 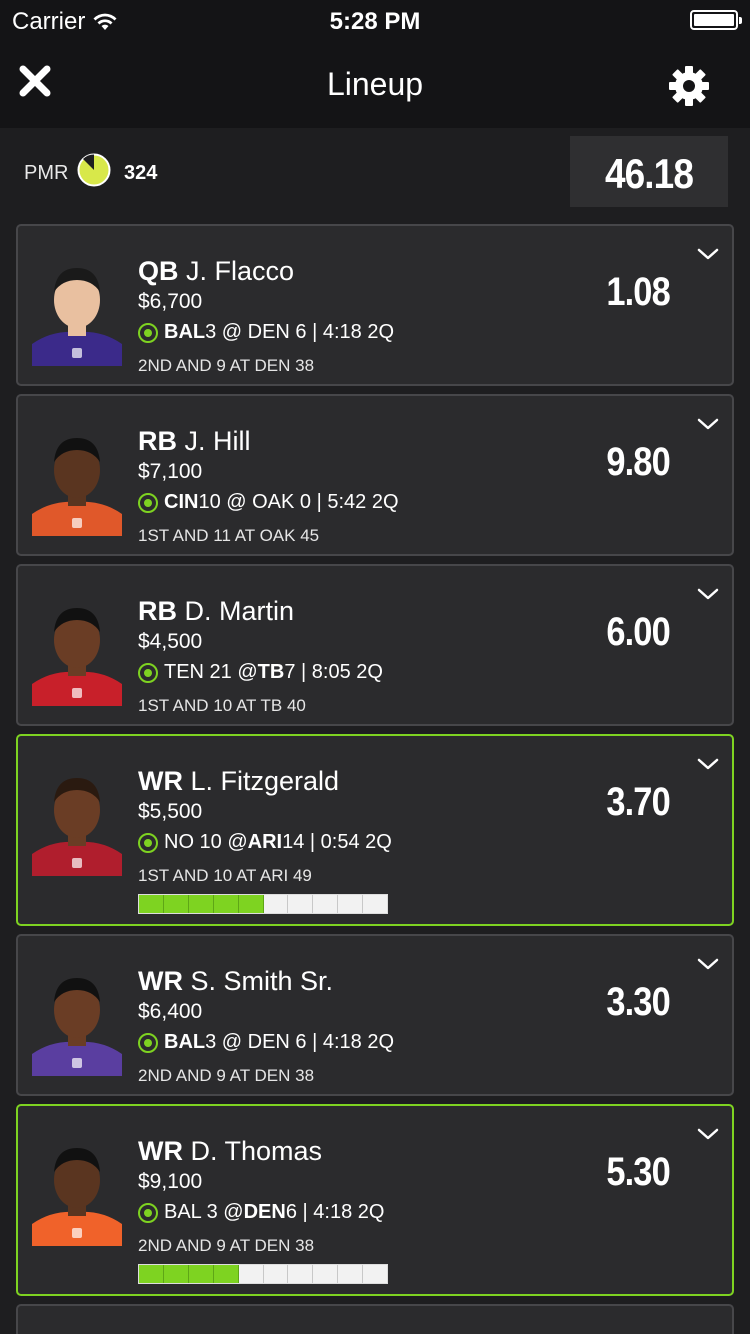 What do you see at coordinates (265, 781) in the screenshot?
I see `player-name: L. Fitzgerald` at bounding box center [265, 781].